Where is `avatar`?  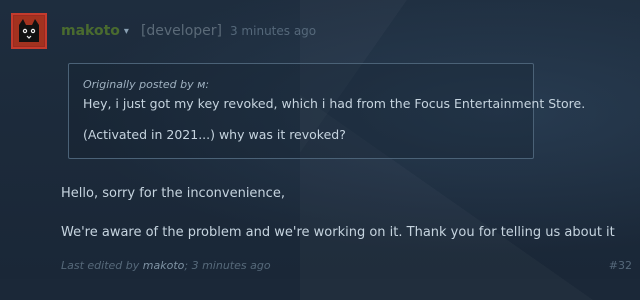 avatar is located at coordinates (29, 31).